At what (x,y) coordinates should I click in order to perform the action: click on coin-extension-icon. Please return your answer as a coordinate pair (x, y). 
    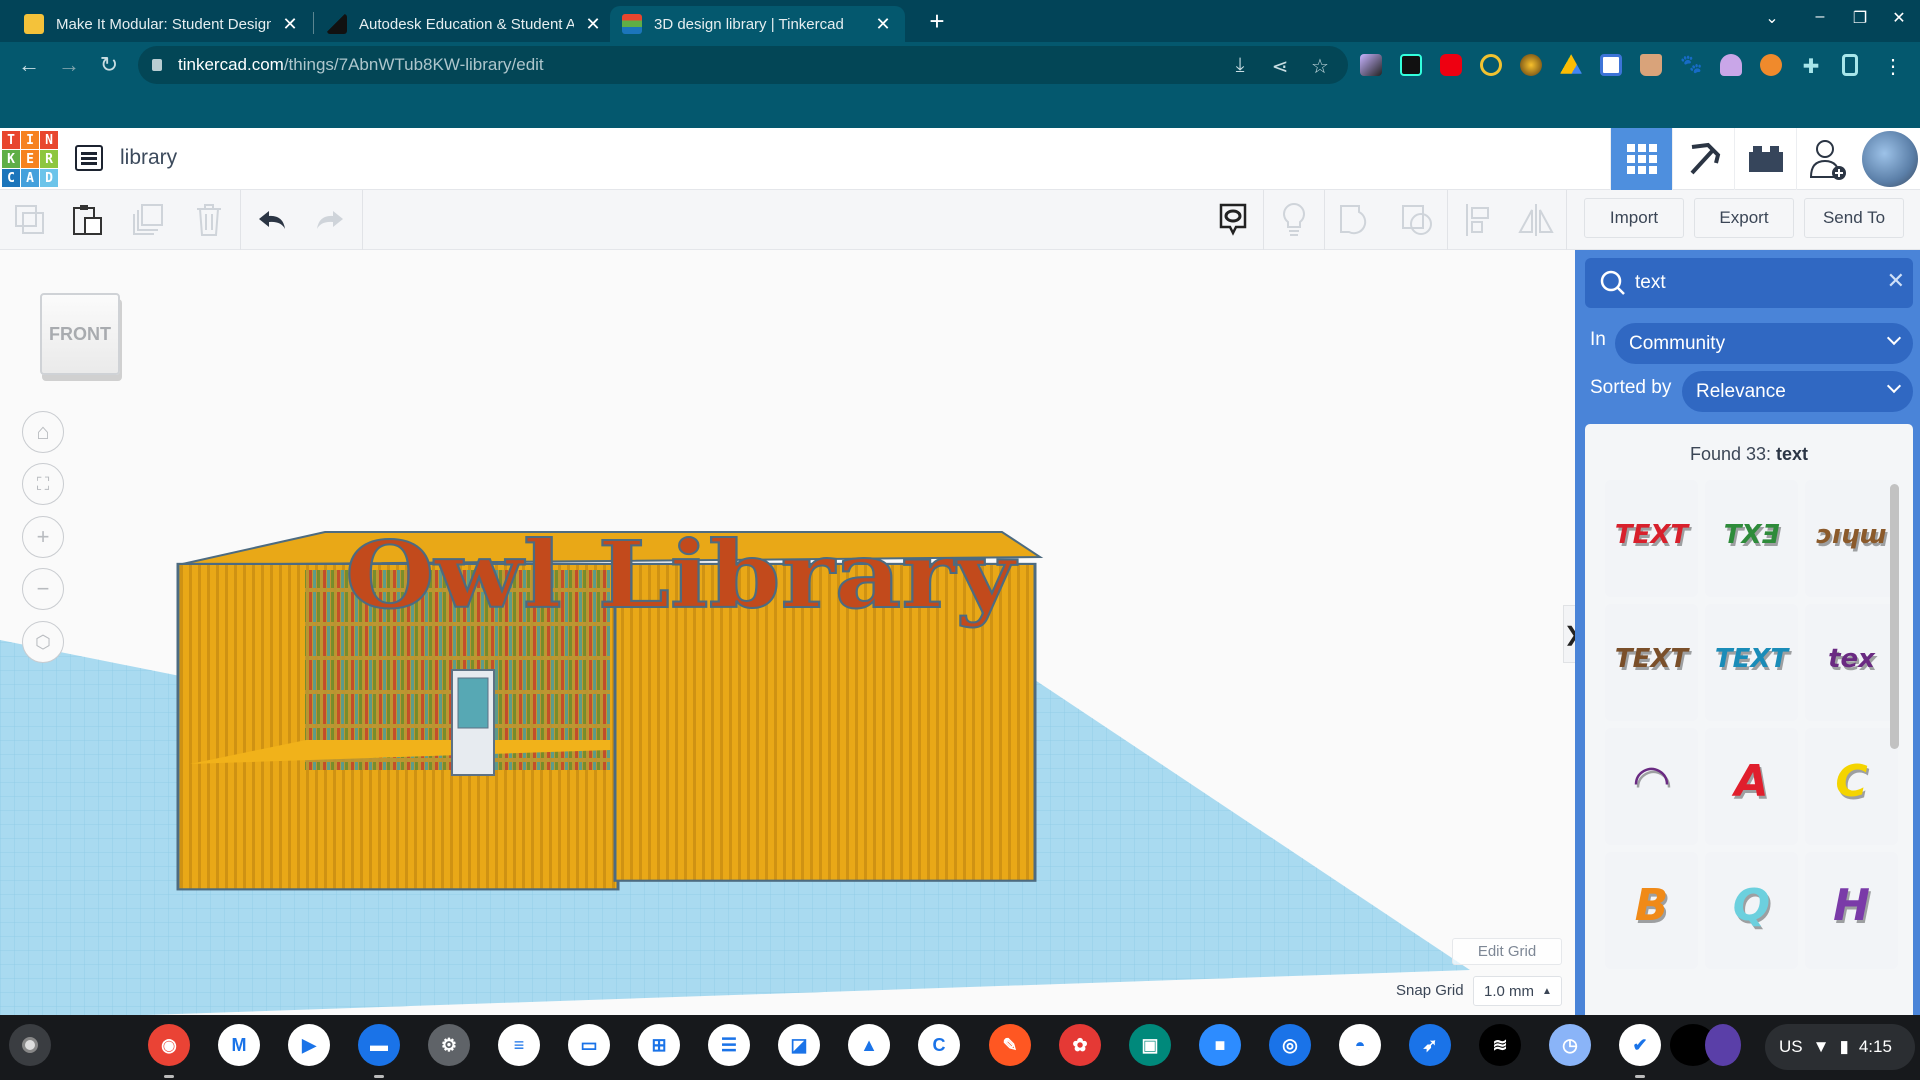
    Looking at the image, I should click on (1491, 65).